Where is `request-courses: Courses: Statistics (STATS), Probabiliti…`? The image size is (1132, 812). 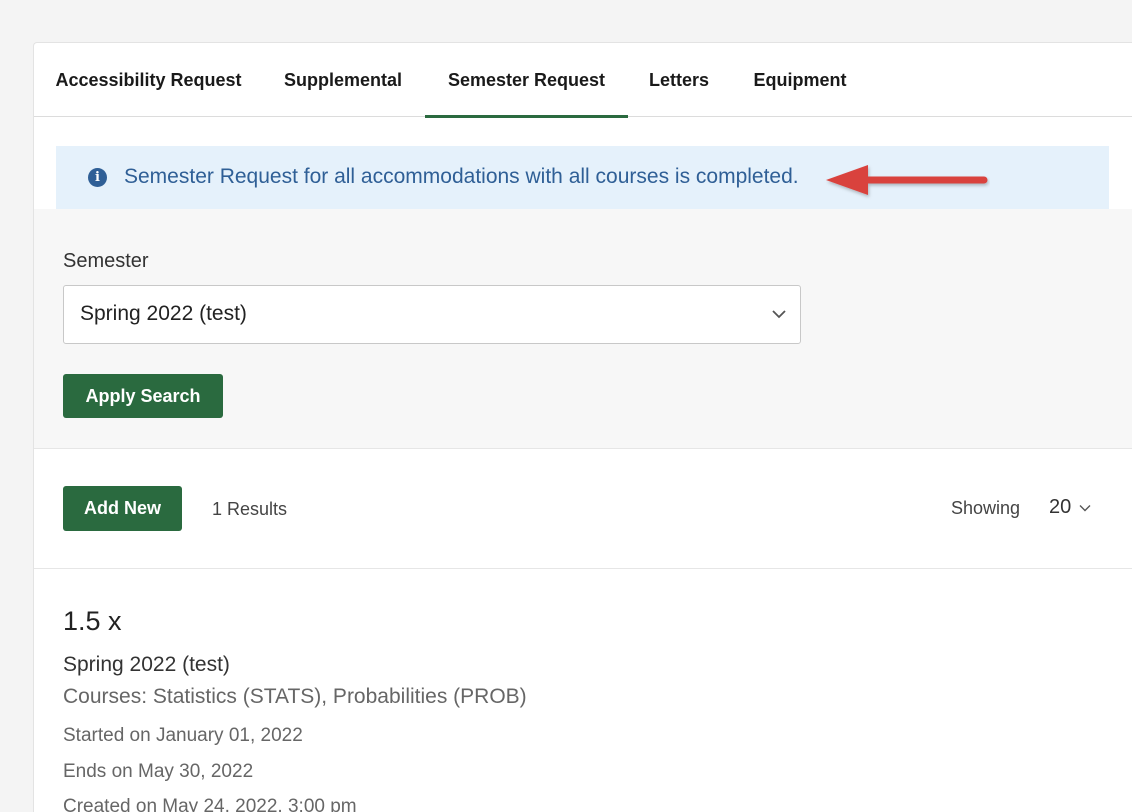
request-courses: Courses: Statistics (STATS), Probabiliti… is located at coordinates (295, 696).